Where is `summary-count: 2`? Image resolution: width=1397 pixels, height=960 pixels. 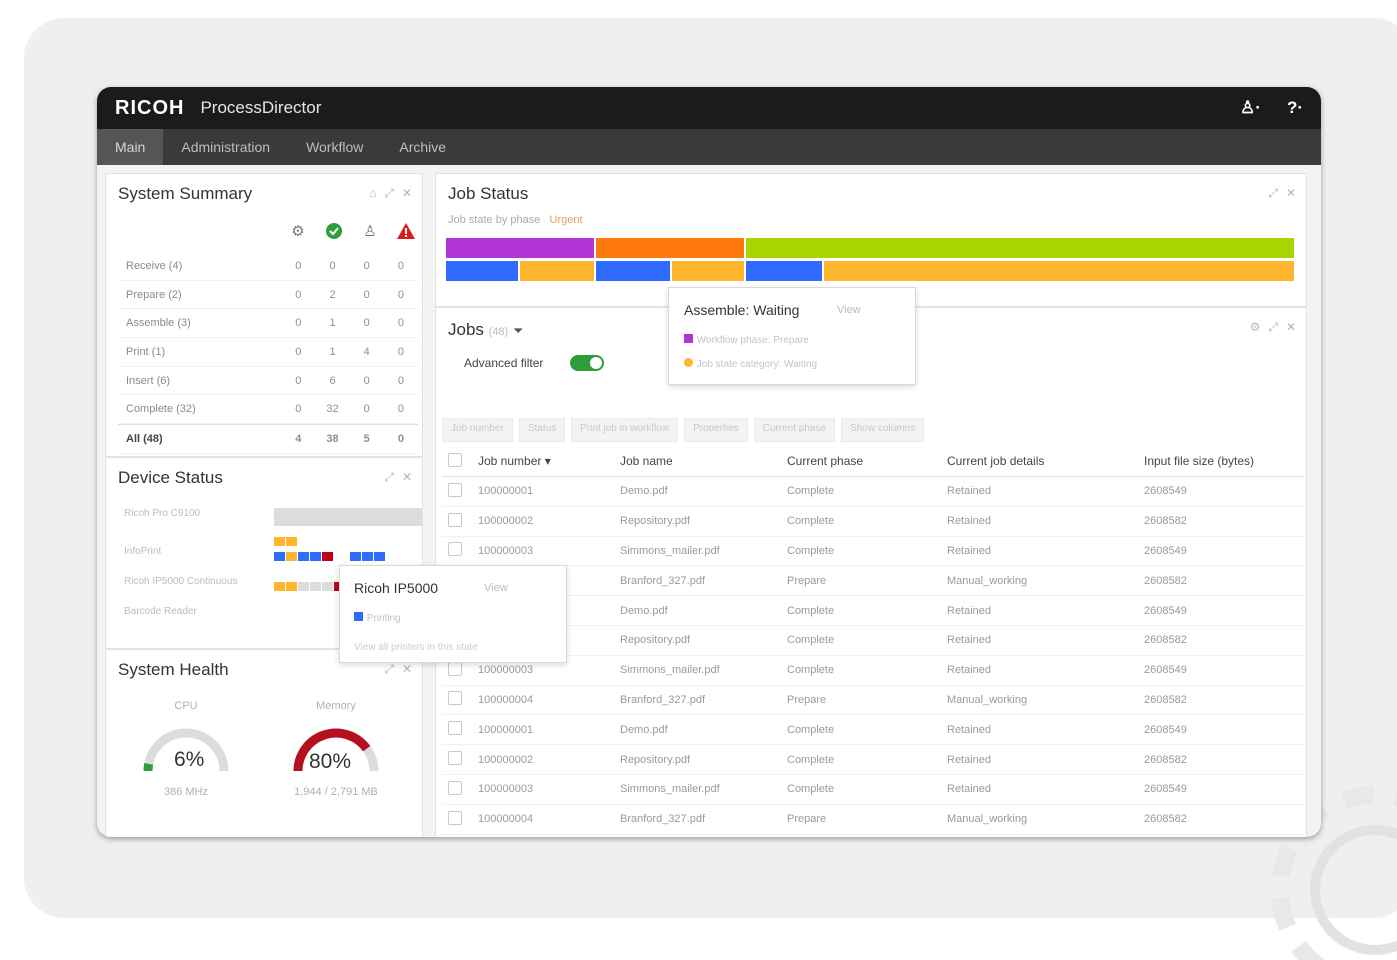
summary-count: 2 is located at coordinates (332, 295).